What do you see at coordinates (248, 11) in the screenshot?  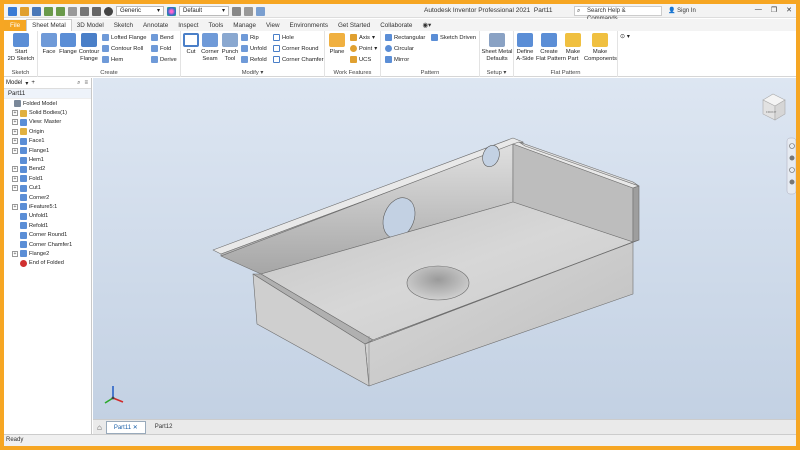 I see `clear-icon` at bounding box center [248, 11].